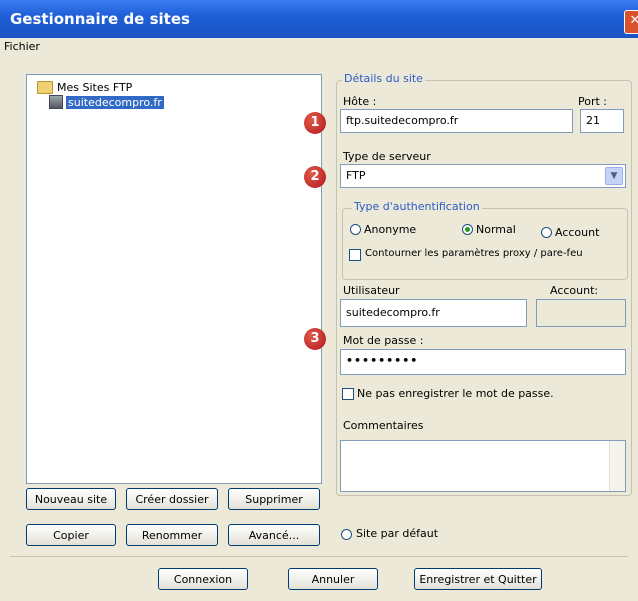 Image resolution: width=638 pixels, height=601 pixels. What do you see at coordinates (574, 290) in the screenshot?
I see `account-label: Account:` at bounding box center [574, 290].